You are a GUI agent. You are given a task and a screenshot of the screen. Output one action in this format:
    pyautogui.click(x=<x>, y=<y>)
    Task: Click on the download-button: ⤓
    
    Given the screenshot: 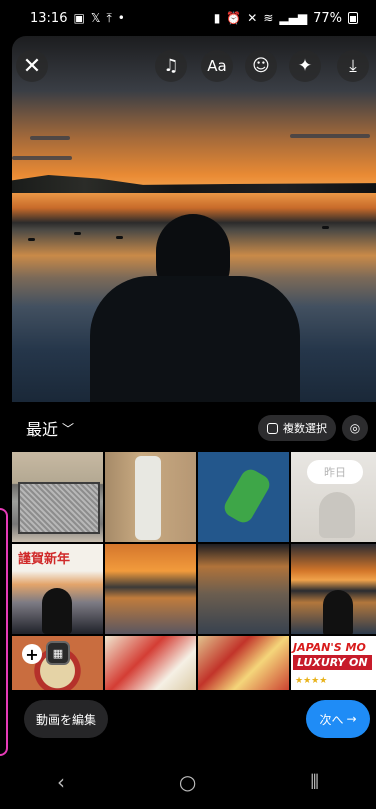 What is the action you would take?
    pyautogui.click(x=353, y=66)
    